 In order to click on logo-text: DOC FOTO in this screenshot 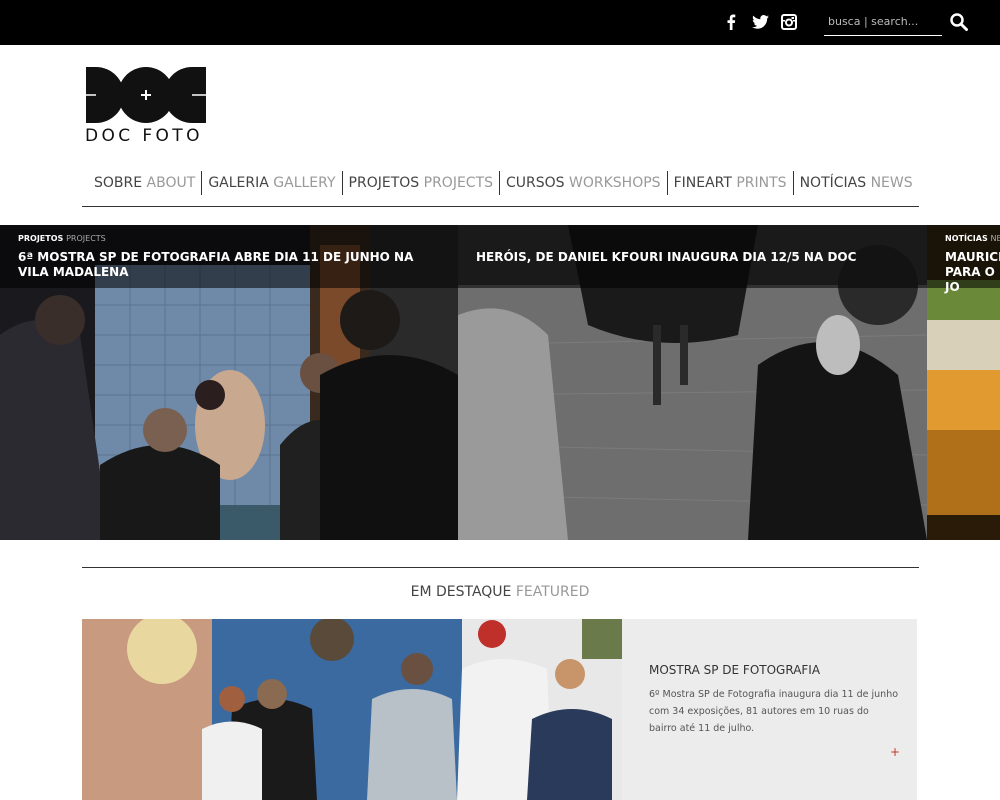, I will do `click(144, 136)`.